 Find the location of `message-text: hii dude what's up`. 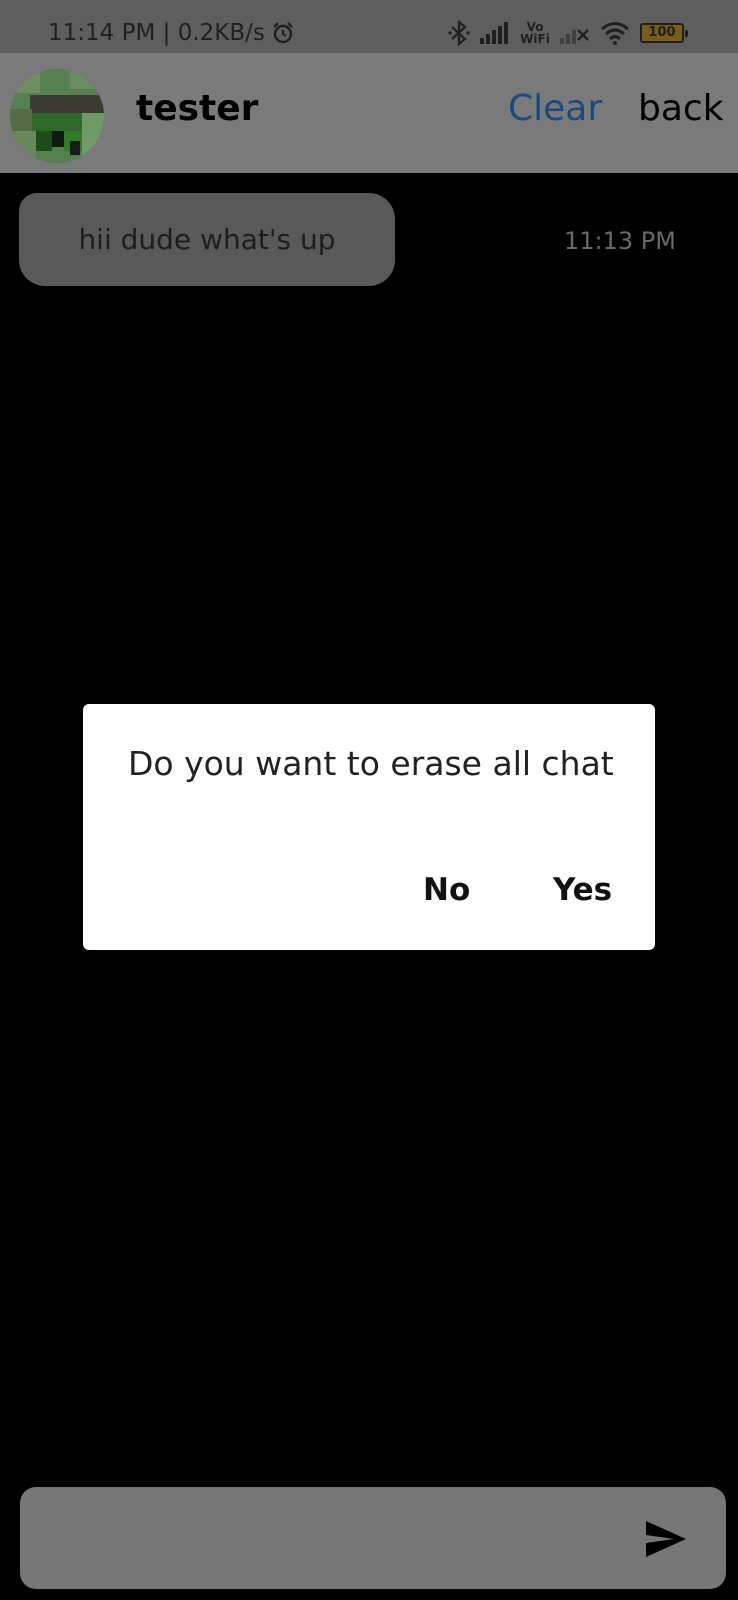

message-text: hii dude what's up is located at coordinates (207, 239).